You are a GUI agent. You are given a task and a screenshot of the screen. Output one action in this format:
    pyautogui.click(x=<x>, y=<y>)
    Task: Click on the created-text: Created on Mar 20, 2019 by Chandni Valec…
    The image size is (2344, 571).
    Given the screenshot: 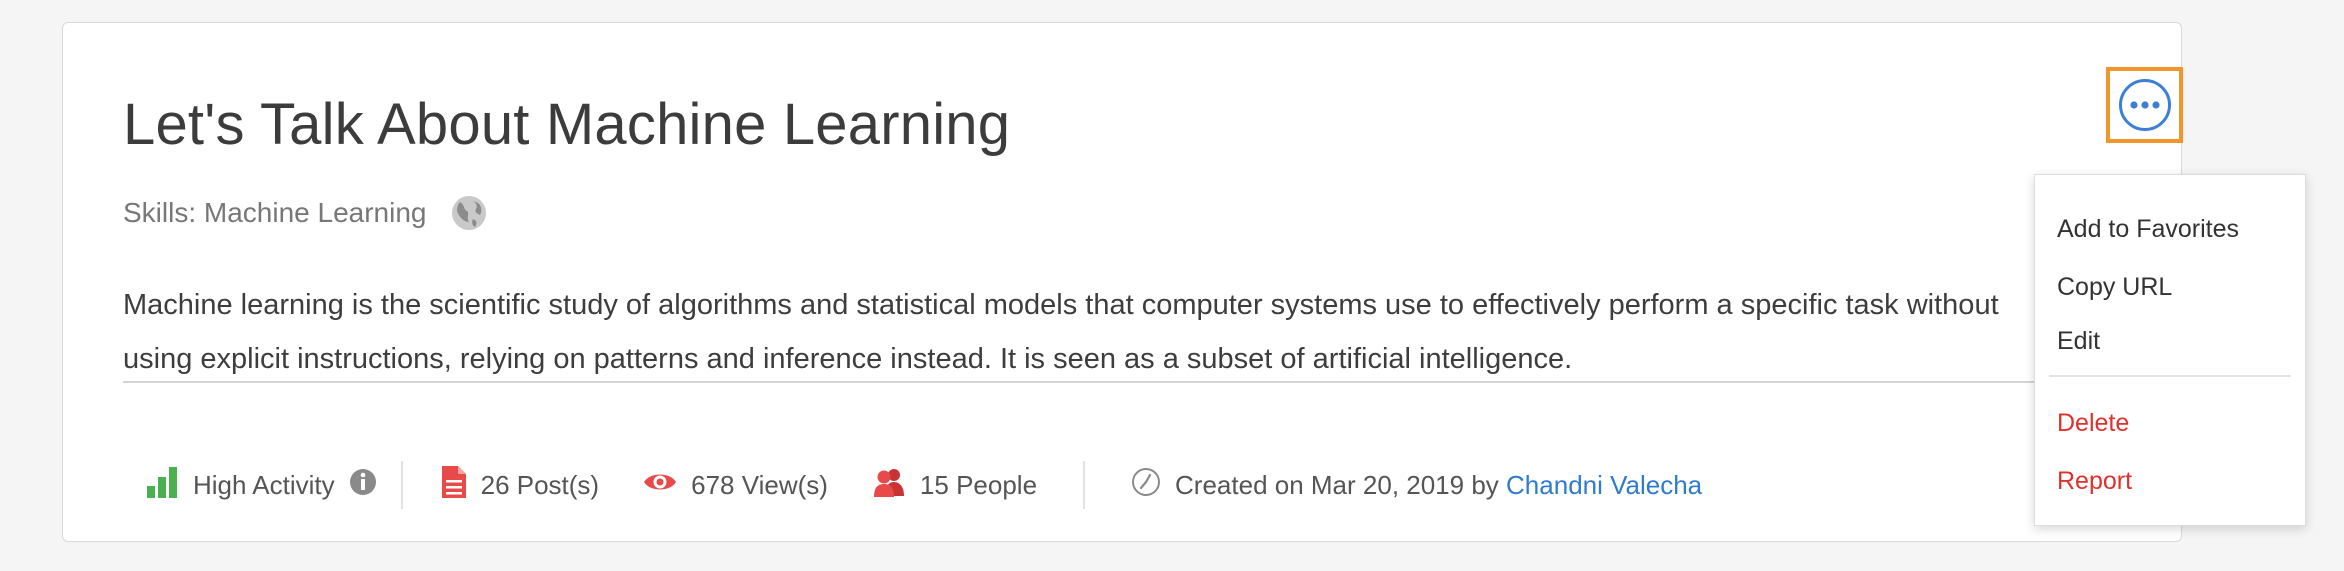 What is the action you would take?
    pyautogui.click(x=1438, y=485)
    